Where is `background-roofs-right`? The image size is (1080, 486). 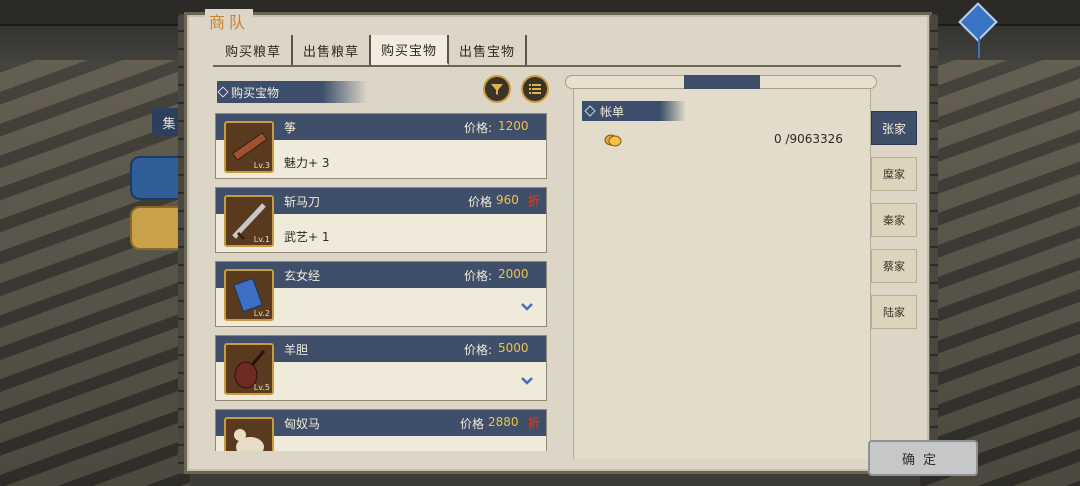
background-roofs-right is located at coordinates (1000, 273).